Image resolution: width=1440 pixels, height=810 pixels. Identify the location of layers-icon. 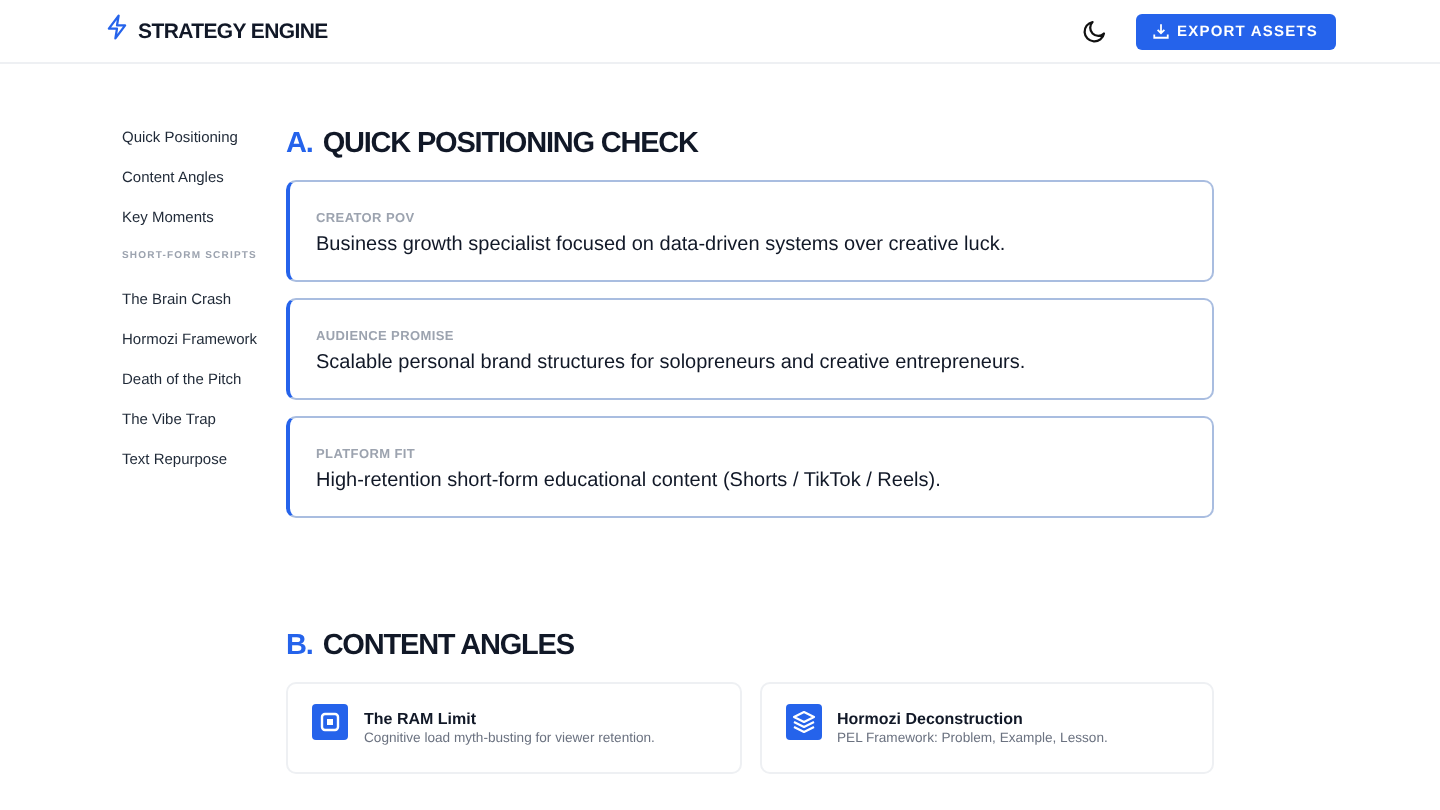
(803, 722).